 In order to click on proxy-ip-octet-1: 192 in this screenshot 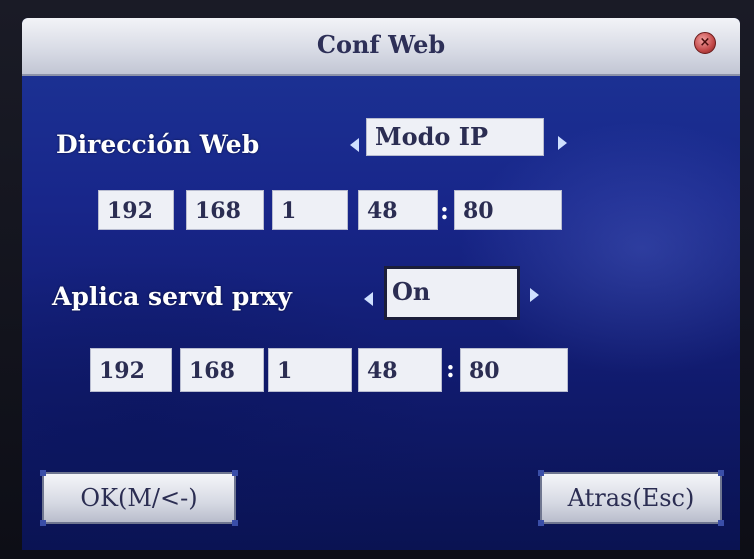, I will do `click(131, 370)`.